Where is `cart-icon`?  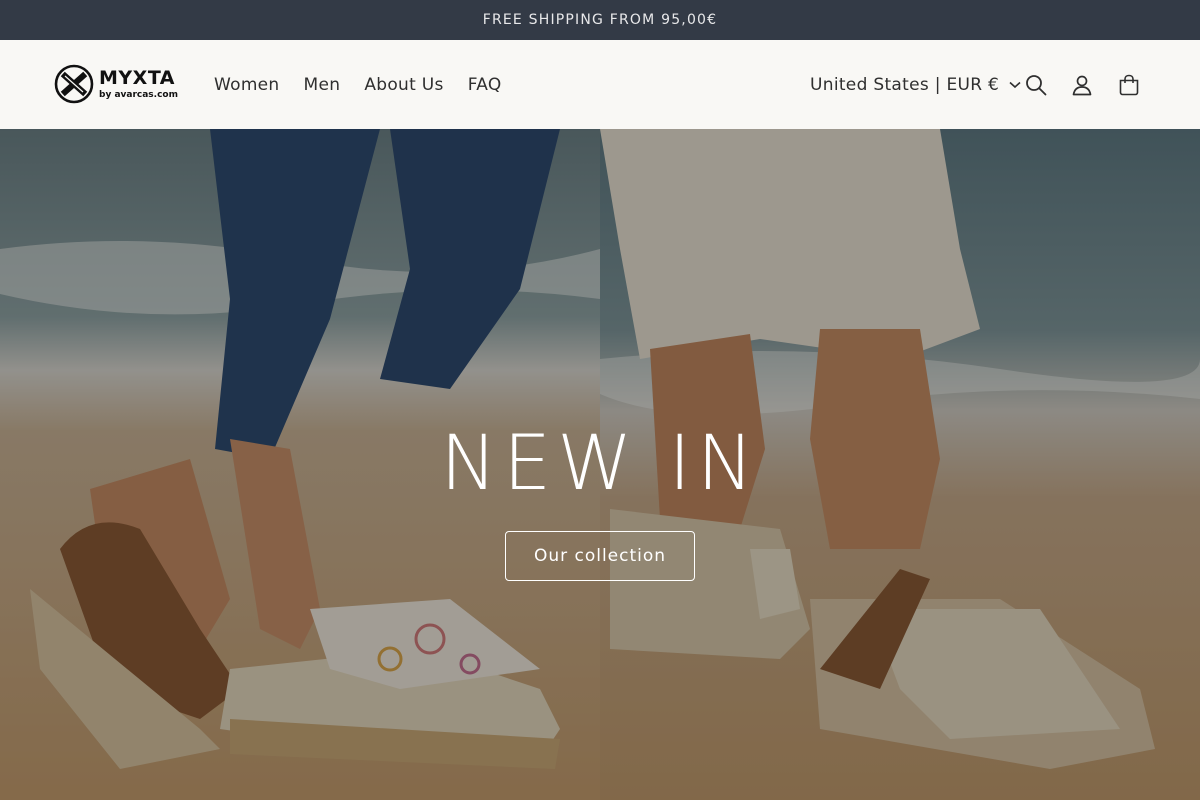
cart-icon is located at coordinates (1129, 85).